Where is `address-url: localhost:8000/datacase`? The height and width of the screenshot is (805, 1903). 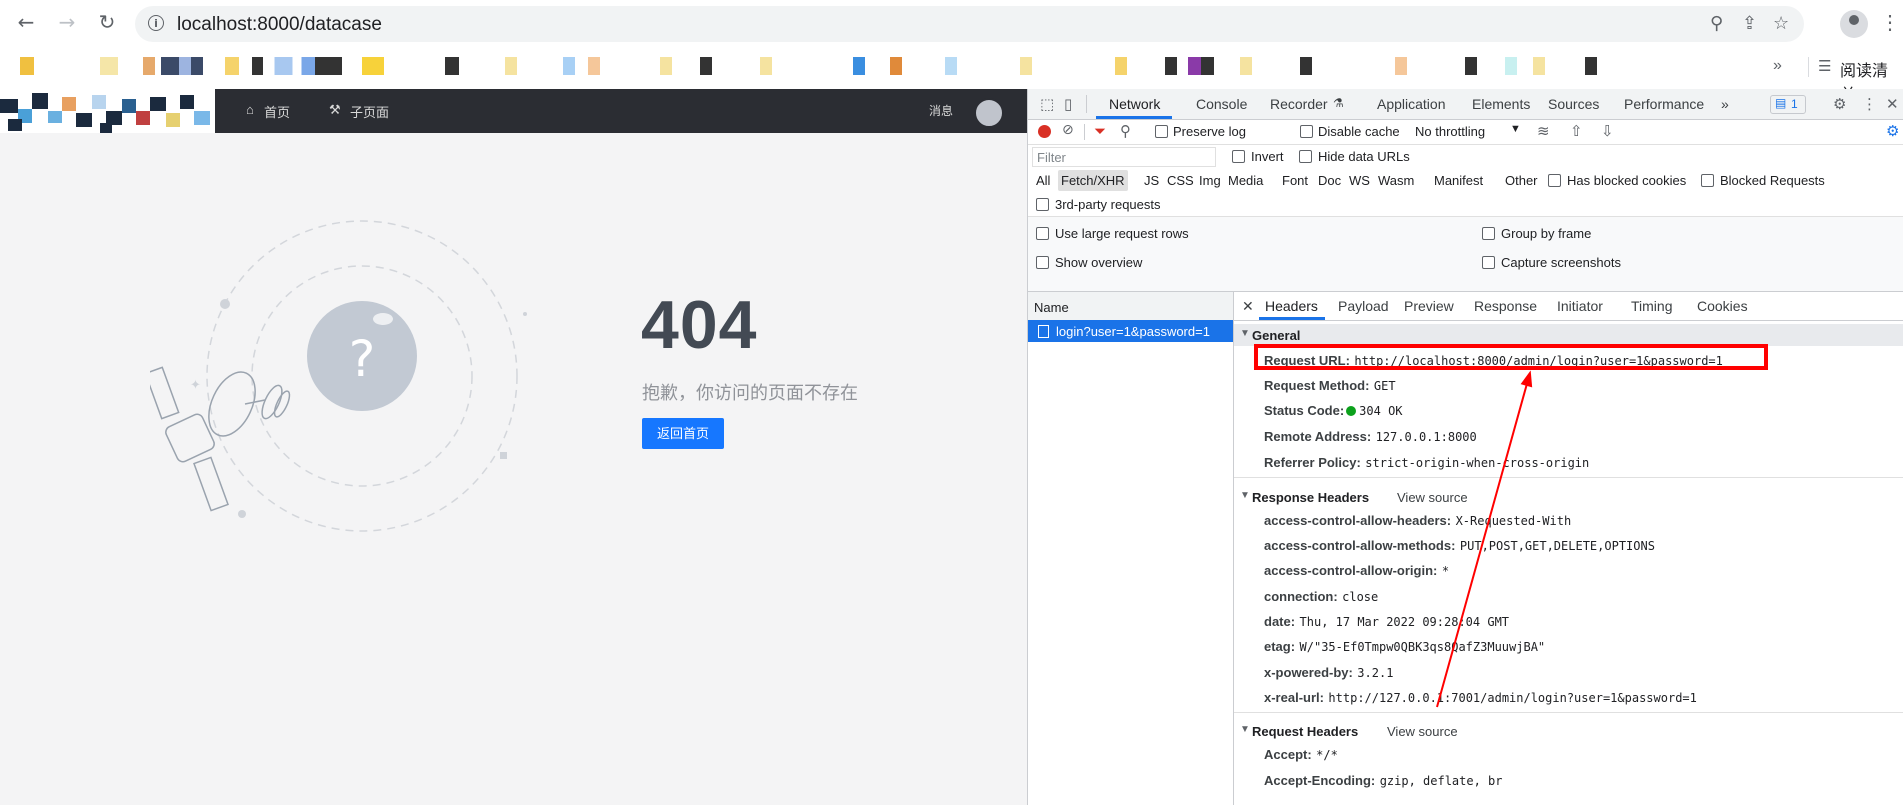 address-url: localhost:8000/datacase is located at coordinates (279, 25).